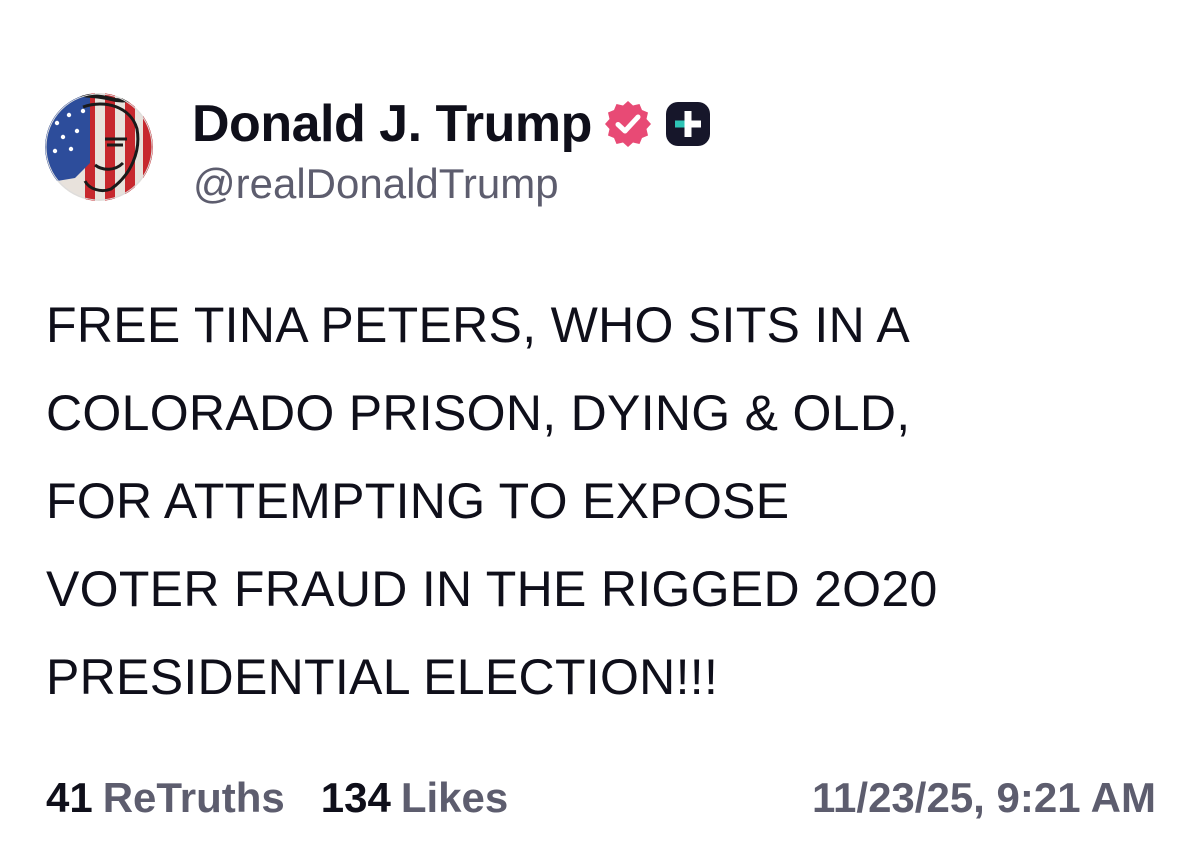  I want to click on author-name-row: Donald J. Trump, so click(452, 124).